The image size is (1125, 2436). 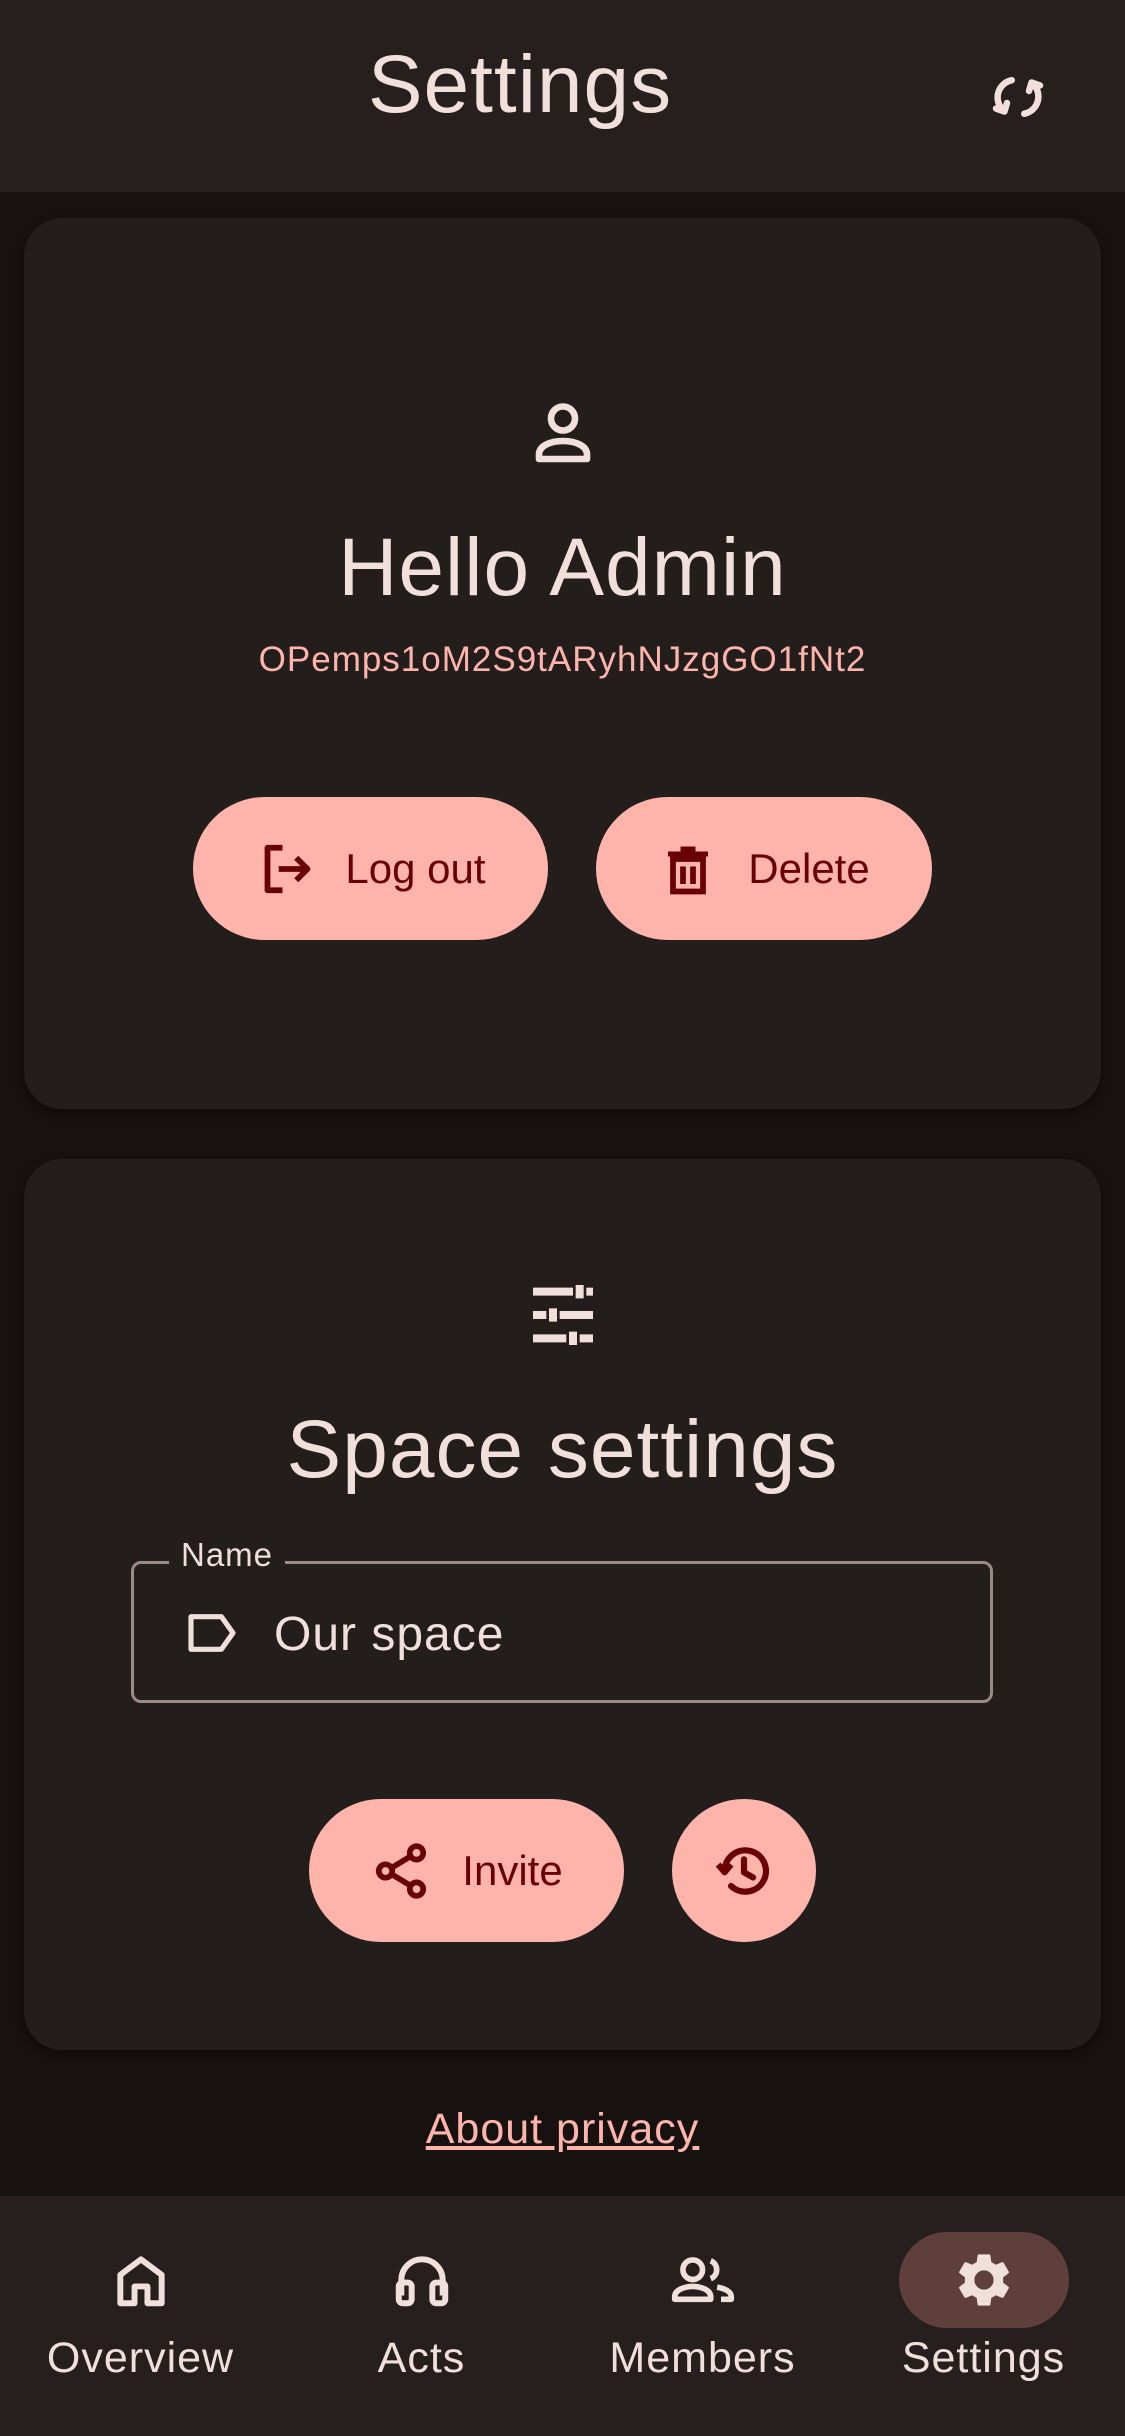 I want to click on active-indicator, so click(x=983, y=2280).